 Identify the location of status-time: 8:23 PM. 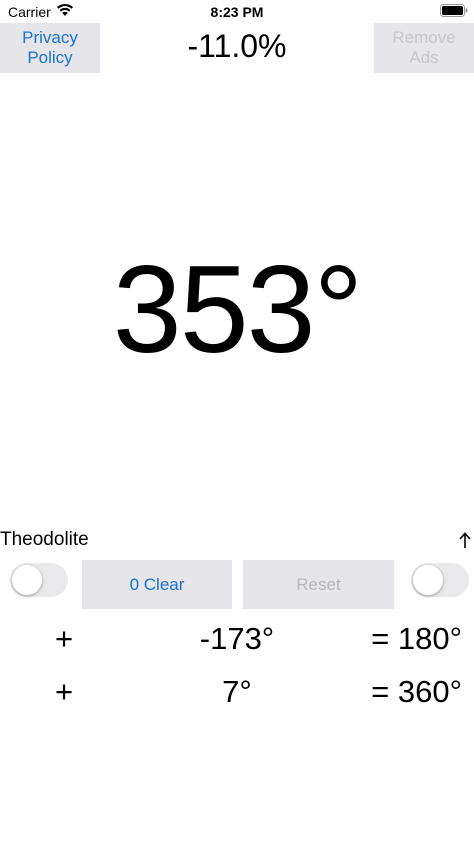
(237, 12).